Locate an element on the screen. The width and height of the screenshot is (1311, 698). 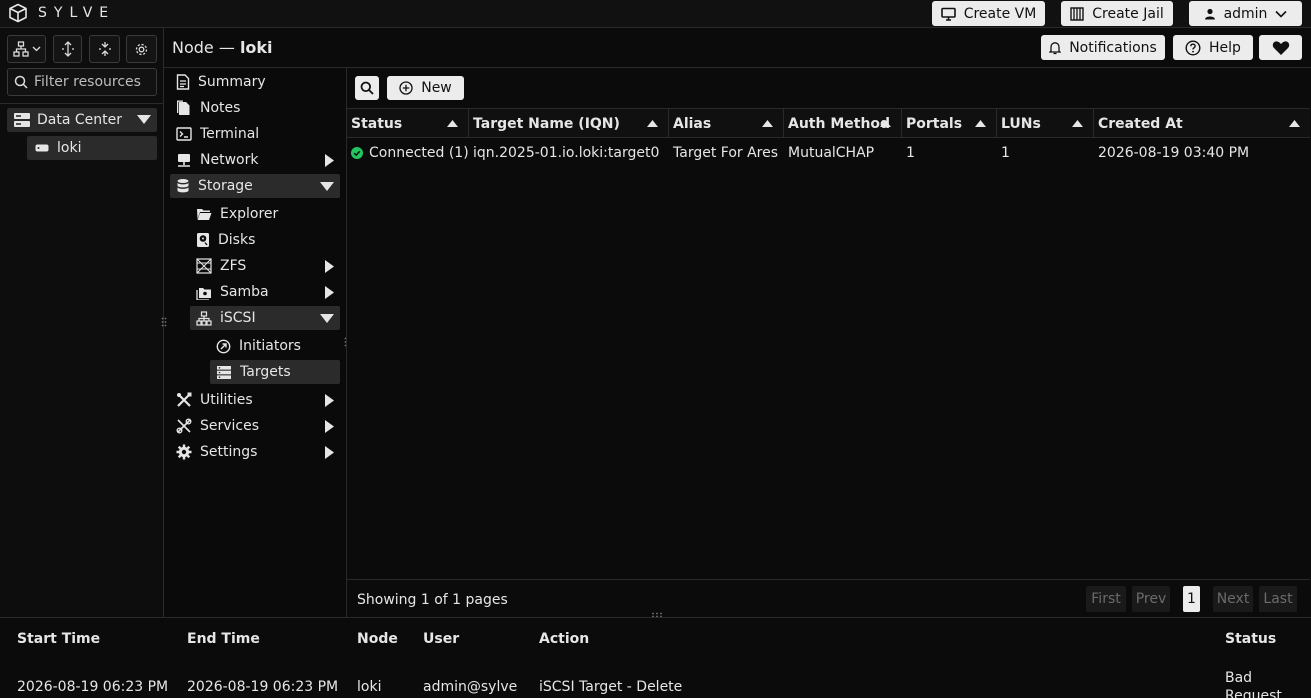
log-cell-node: loki is located at coordinates (369, 687).